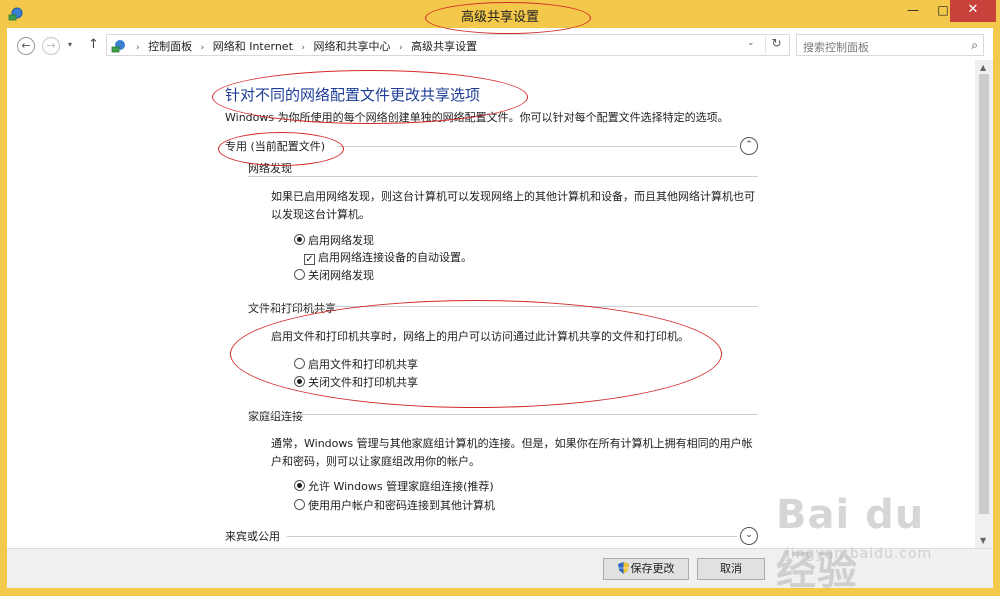 This screenshot has height=596, width=1000. What do you see at coordinates (480, 336) in the screenshot?
I see `file-printer-sharing-description: 启用文件和打印机共享时，网络上的用户可以访问通过此计算机共享的文件和打印机。` at bounding box center [480, 336].